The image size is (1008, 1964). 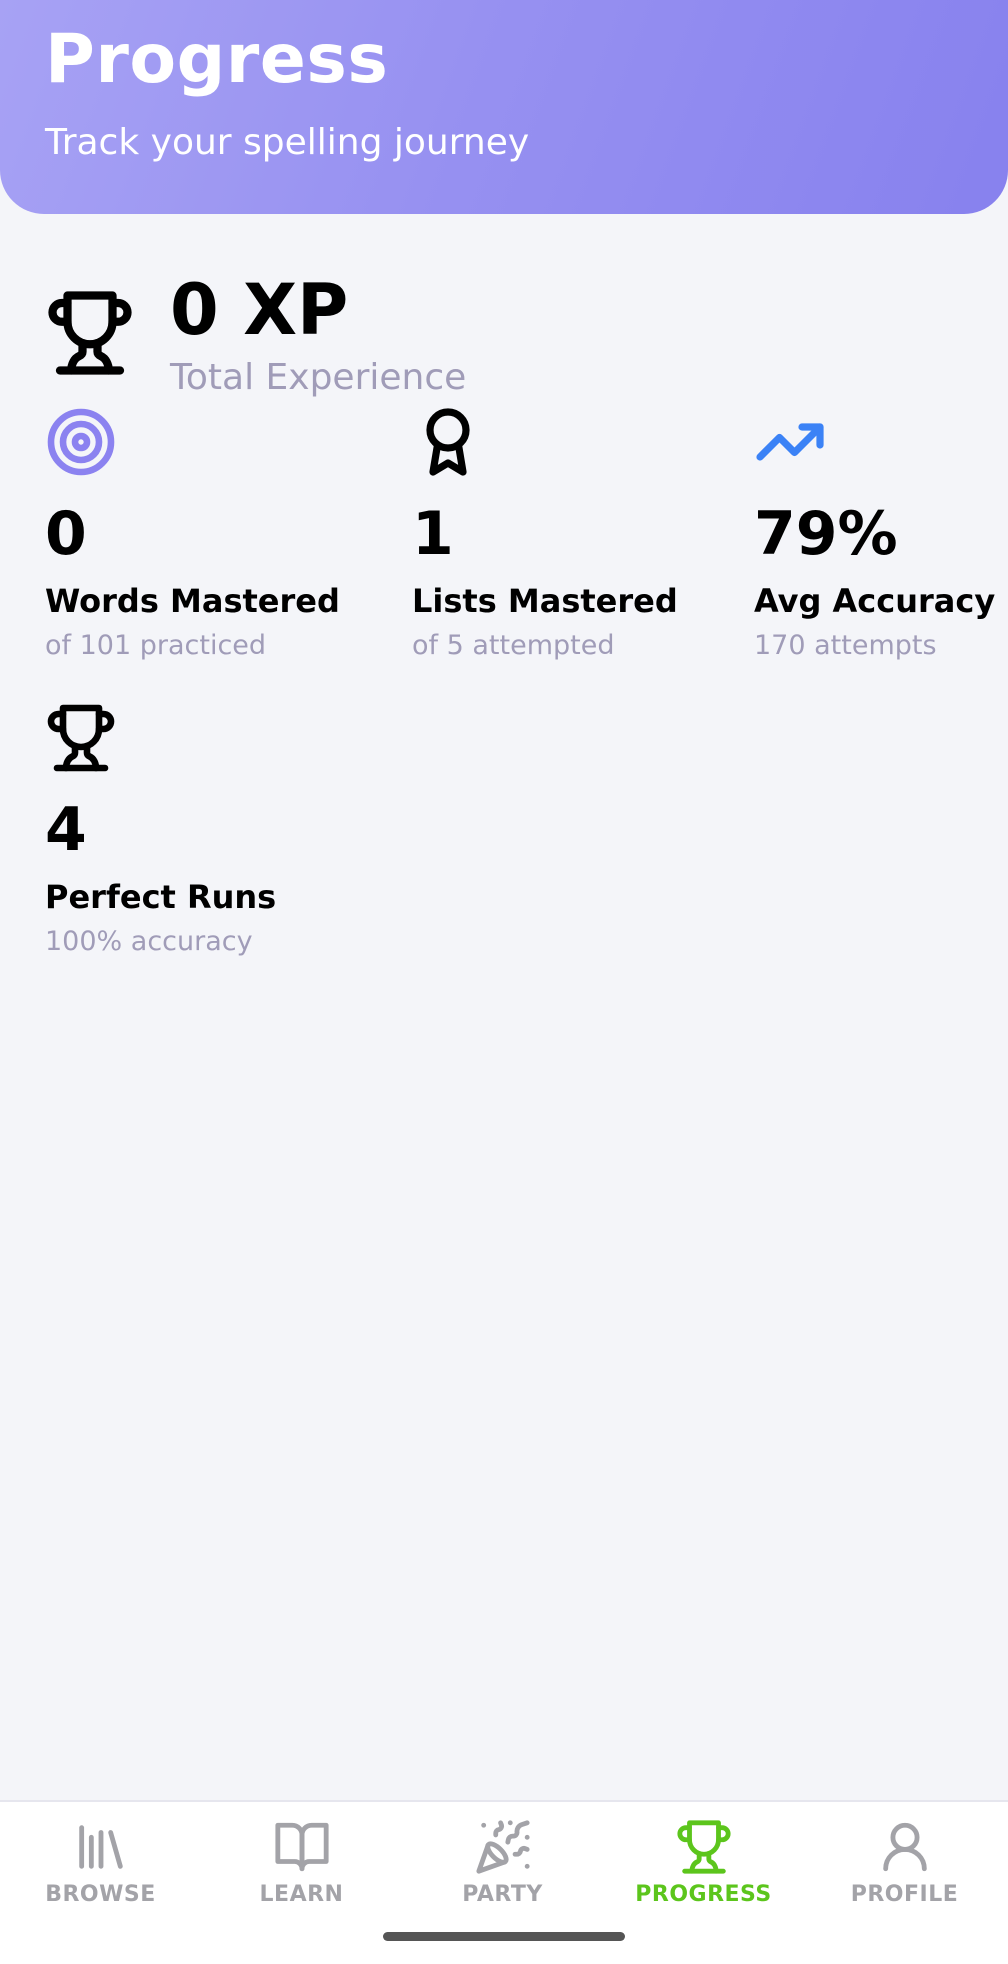 I want to click on stat-title: Words Mastered, so click(x=192, y=601).